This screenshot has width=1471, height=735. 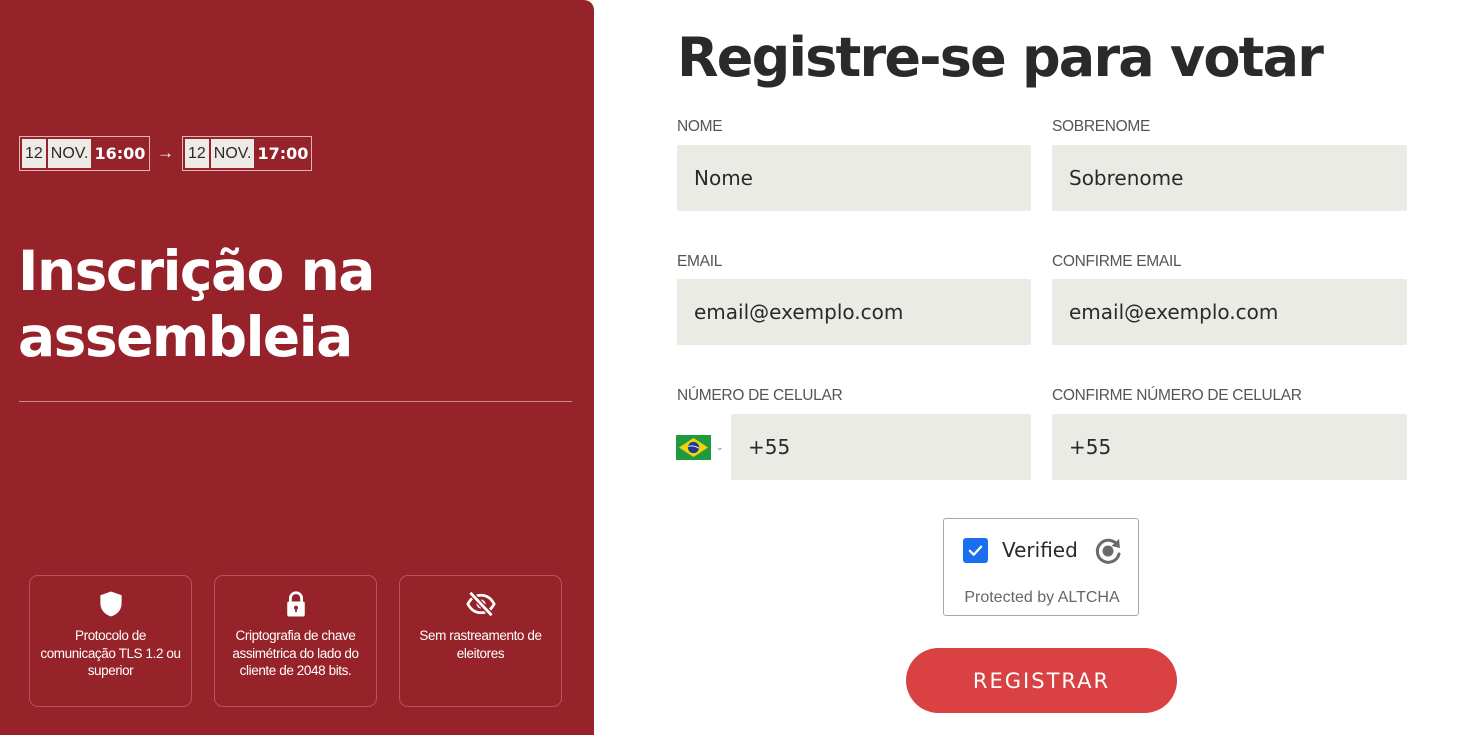 What do you see at coordinates (480, 604) in the screenshot?
I see `eye-off-icon` at bounding box center [480, 604].